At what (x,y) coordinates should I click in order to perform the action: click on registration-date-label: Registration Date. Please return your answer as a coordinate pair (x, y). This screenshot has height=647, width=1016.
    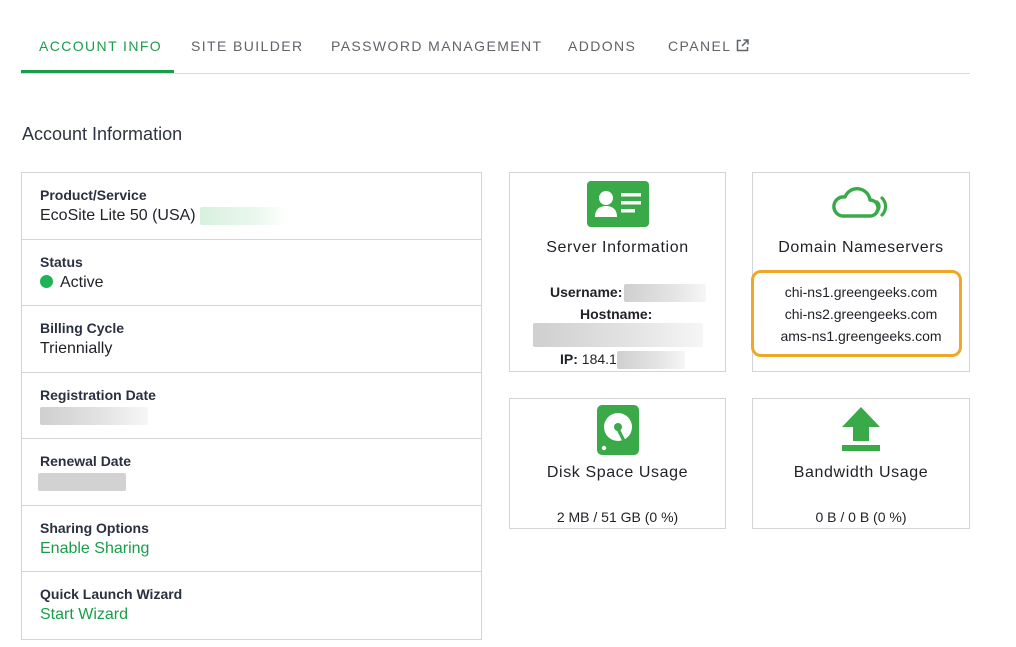
    Looking at the image, I should click on (98, 394).